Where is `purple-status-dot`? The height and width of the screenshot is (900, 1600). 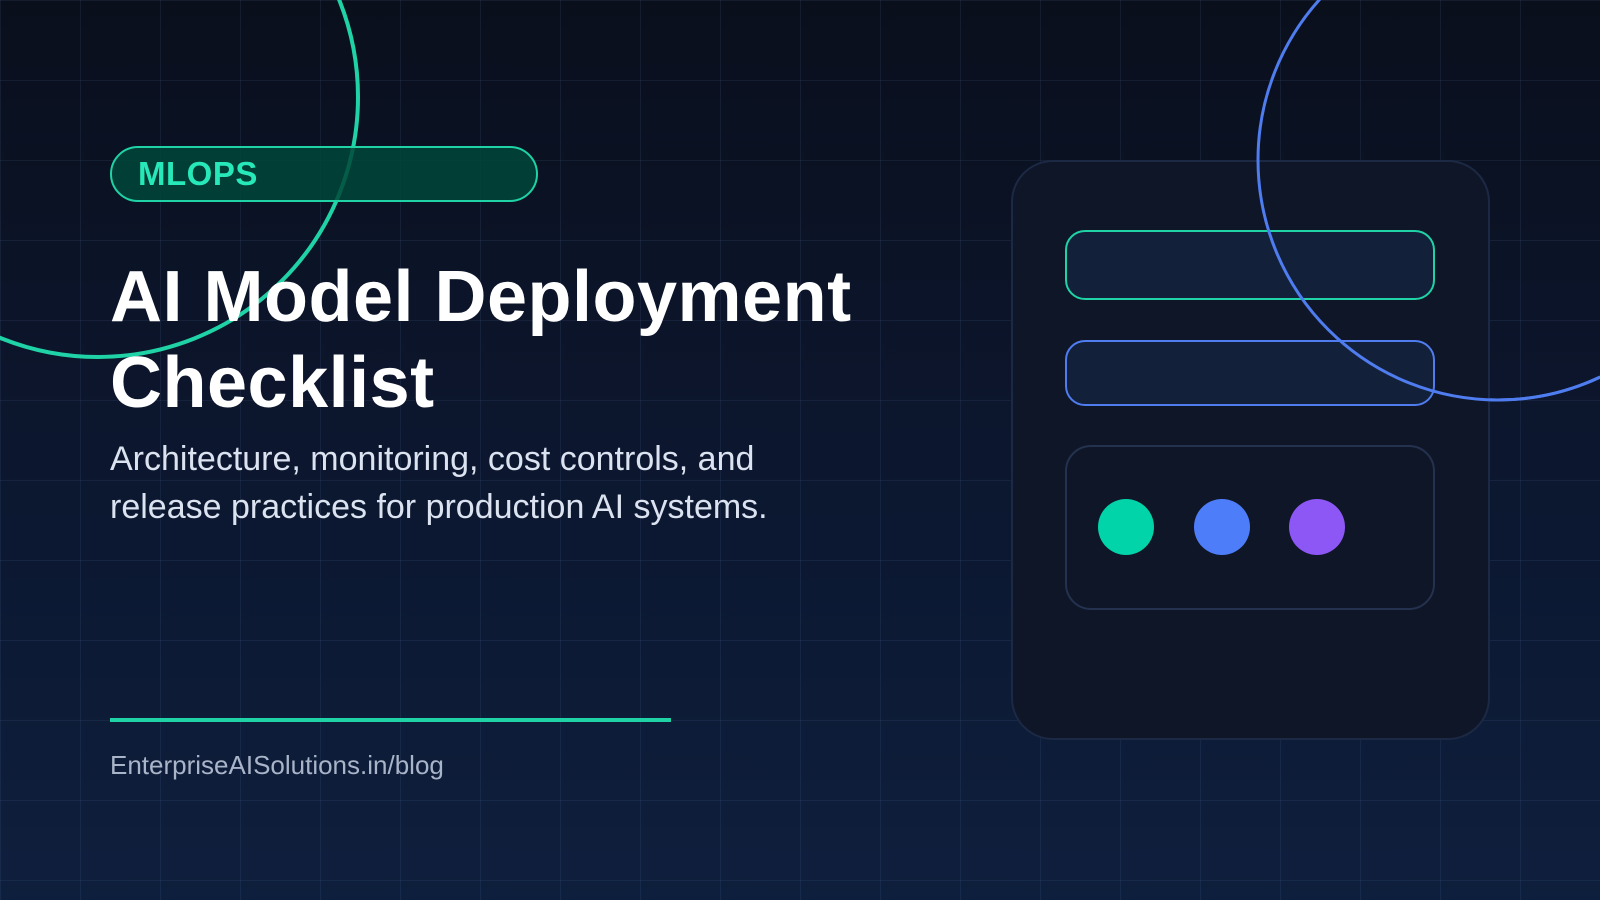 purple-status-dot is located at coordinates (1317, 527).